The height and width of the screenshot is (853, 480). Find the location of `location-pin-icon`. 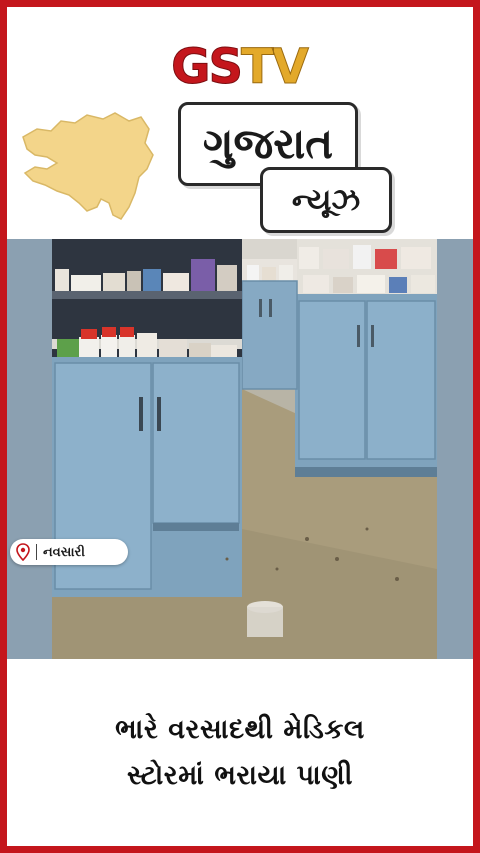

location-pin-icon is located at coordinates (23, 552).